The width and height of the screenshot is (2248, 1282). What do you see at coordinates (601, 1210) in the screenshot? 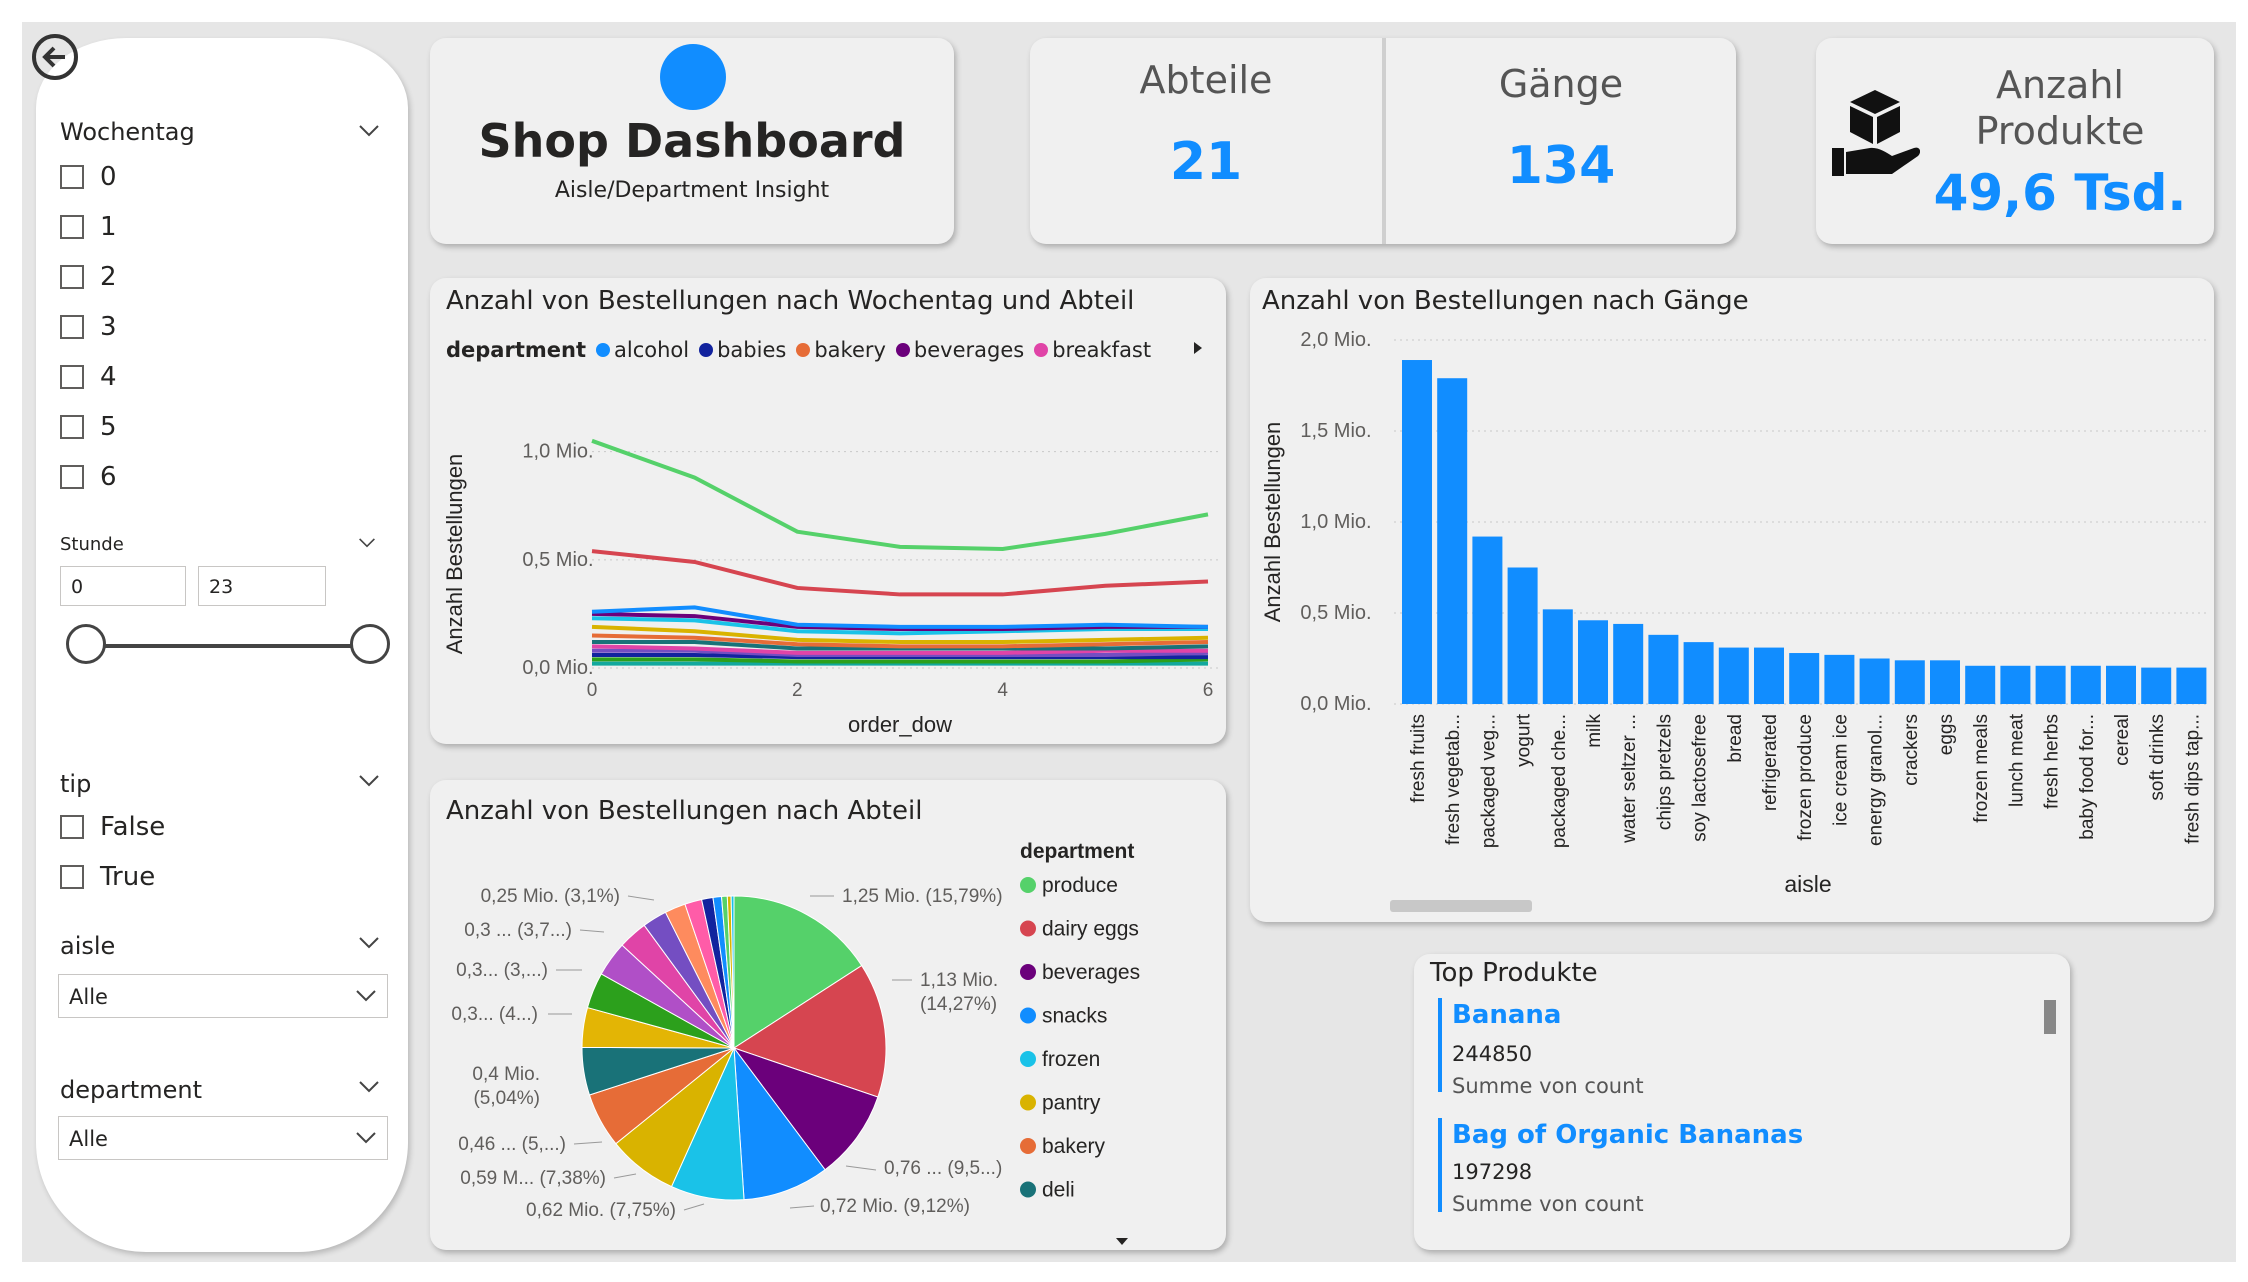
I see `pie-data-label: 0,62 Mio. (7,75%)` at bounding box center [601, 1210].